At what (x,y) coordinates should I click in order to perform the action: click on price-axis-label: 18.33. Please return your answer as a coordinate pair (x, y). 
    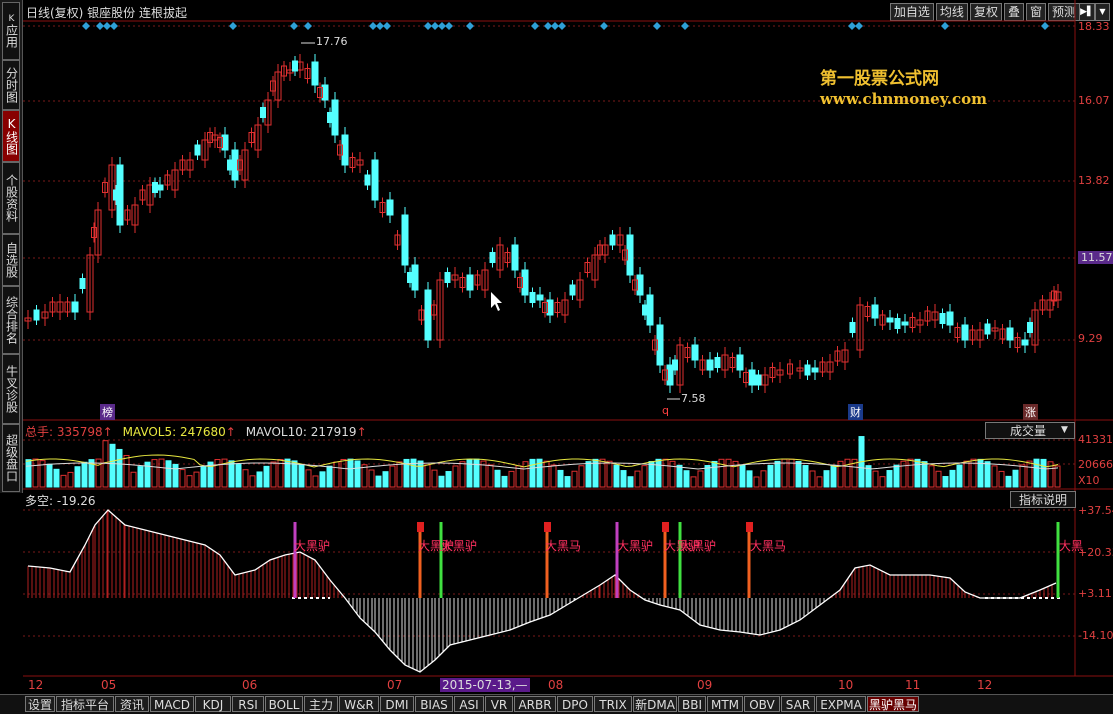
    Looking at the image, I should click on (1094, 26).